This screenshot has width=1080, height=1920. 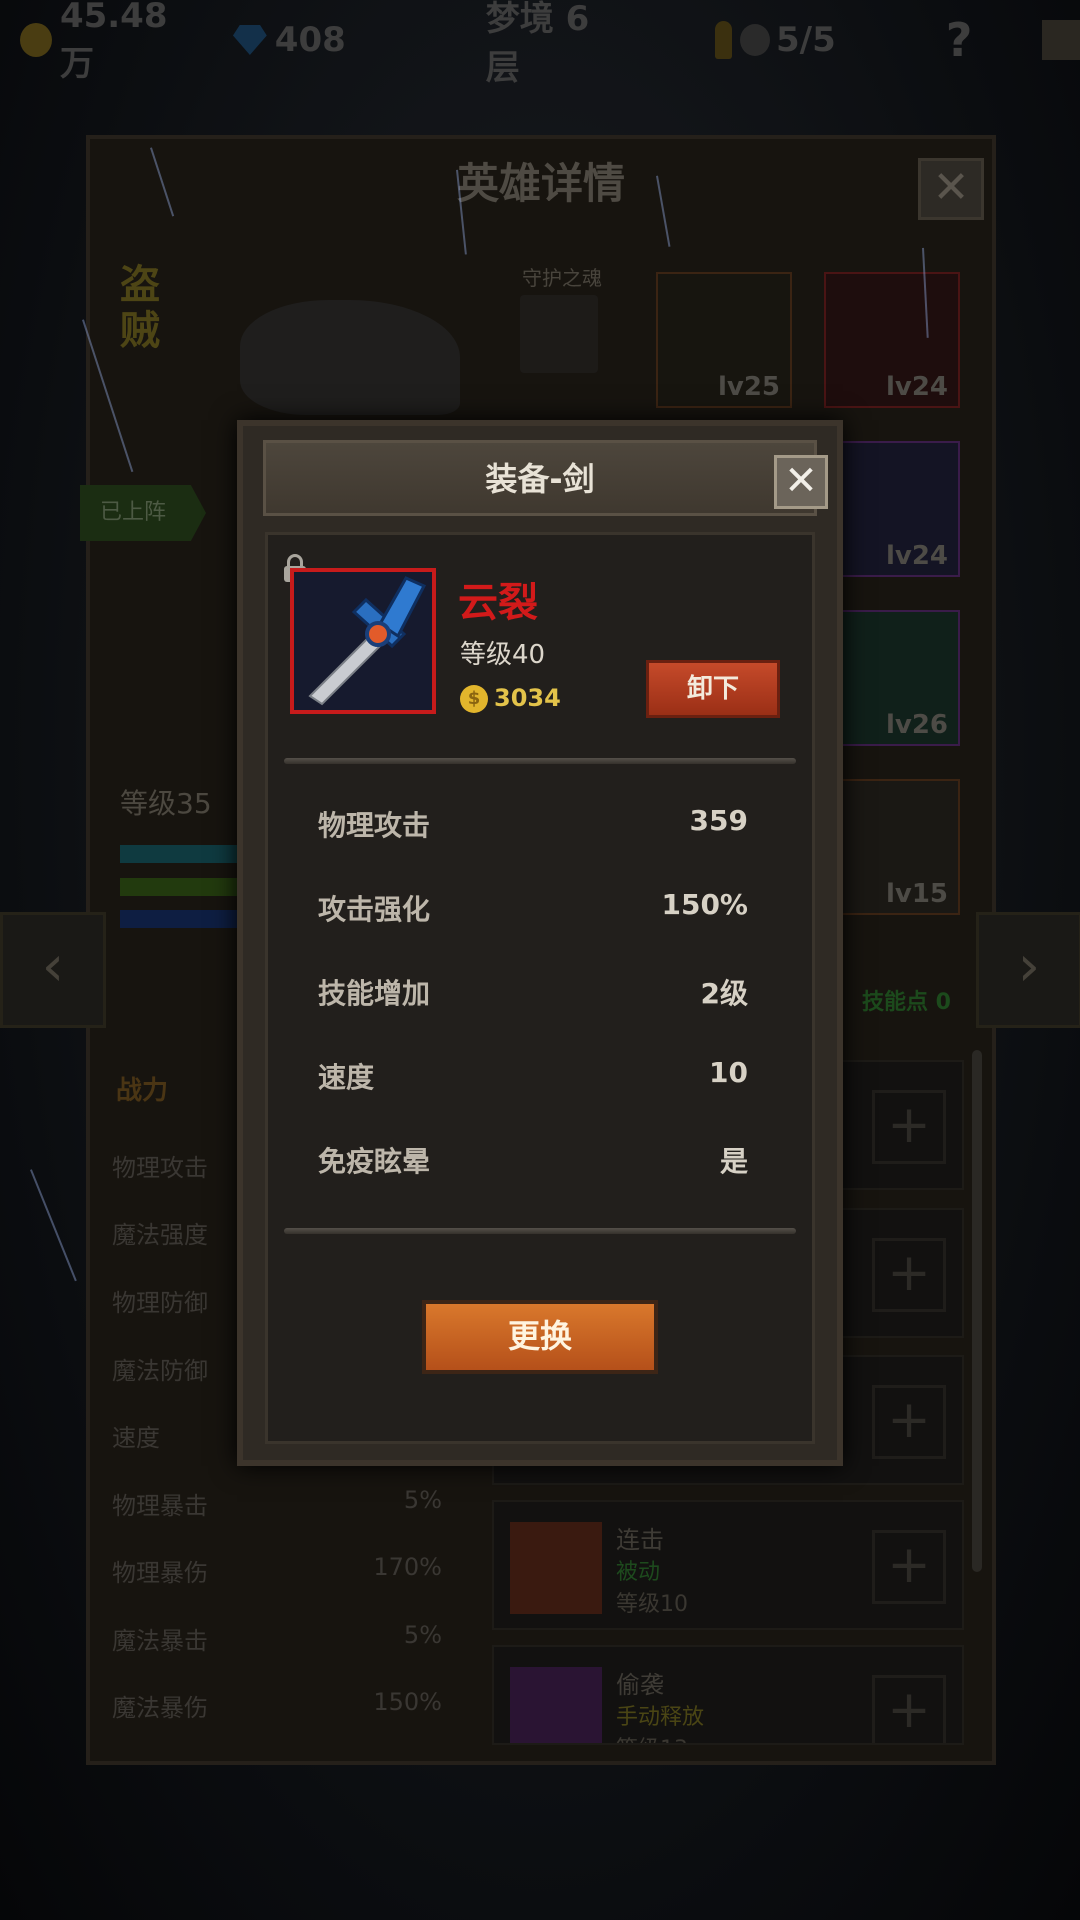 I want to click on stage-label: 梦境 6层, so click(x=537, y=44).